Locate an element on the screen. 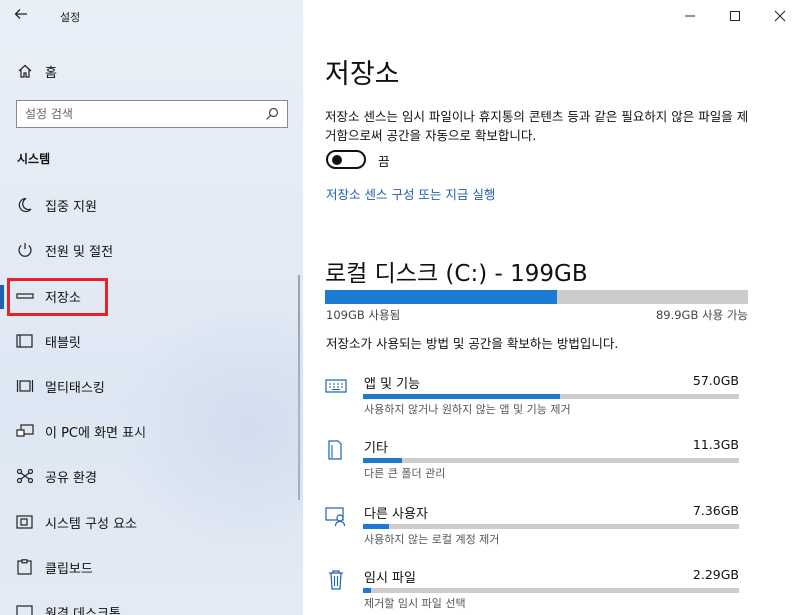 The width and height of the screenshot is (800, 615). minimize-button is located at coordinates (690, 16).